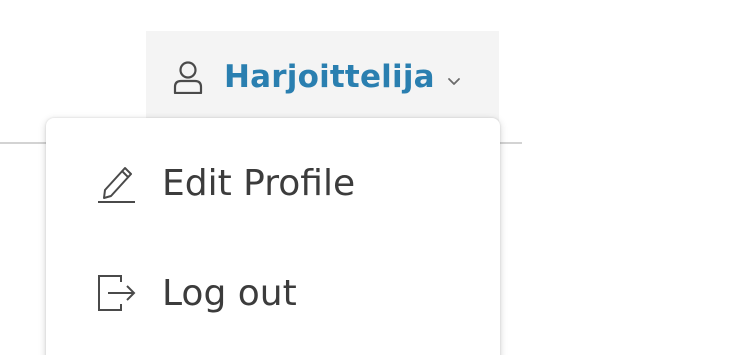  I want to click on user-menu-button: Harjoittelija, so click(322, 77).